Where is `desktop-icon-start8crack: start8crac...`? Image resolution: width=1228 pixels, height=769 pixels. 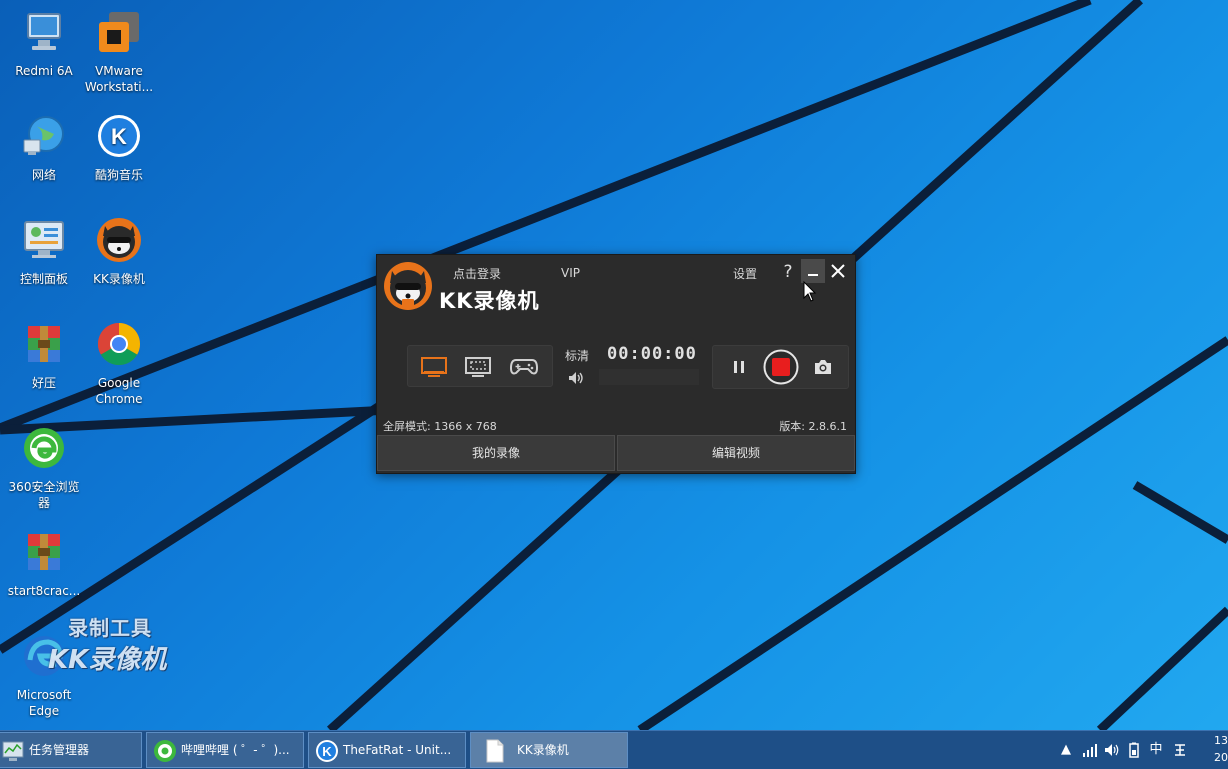 desktop-icon-start8crack: start8crac... is located at coordinates (44, 563).